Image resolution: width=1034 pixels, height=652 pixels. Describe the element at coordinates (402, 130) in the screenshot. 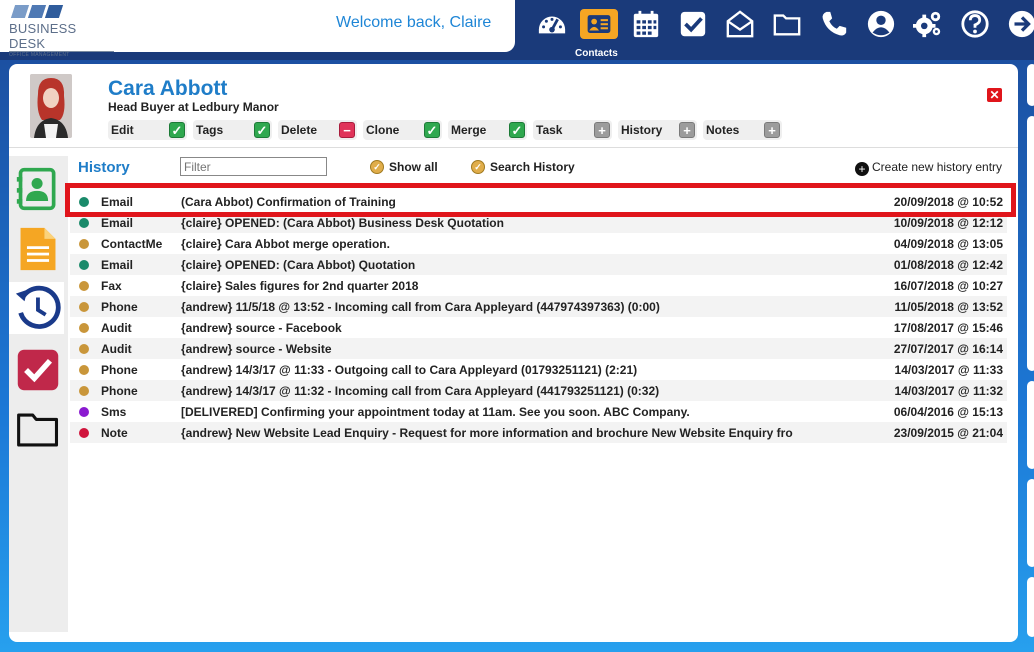

I see `clone-action-button: Clone ✓` at that location.